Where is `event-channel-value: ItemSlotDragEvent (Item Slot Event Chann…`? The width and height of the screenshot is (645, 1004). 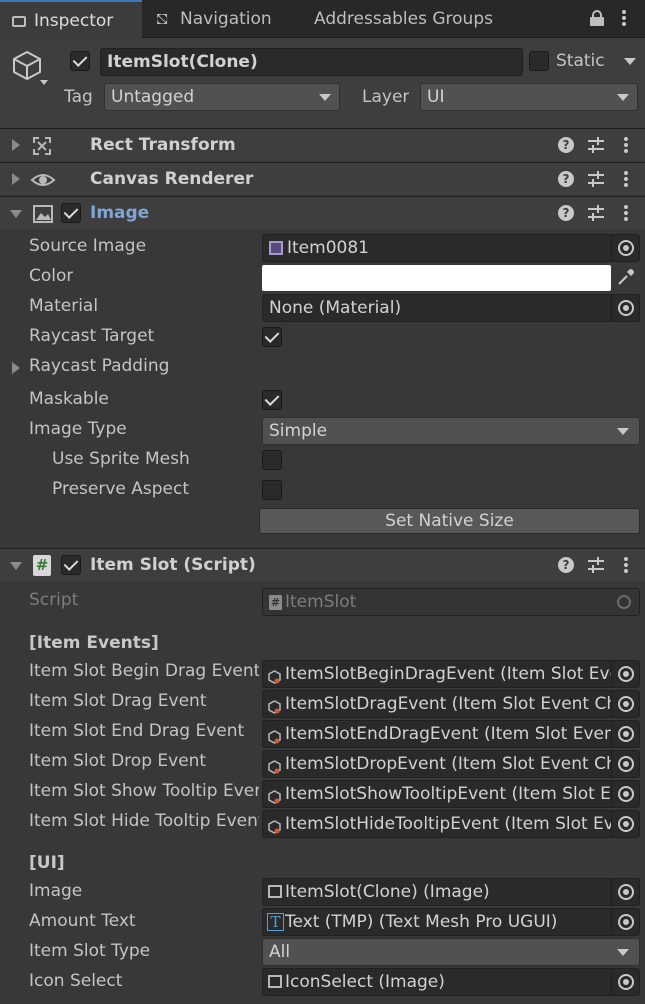
event-channel-value: ItemSlotDragEvent (Item Slot Event Chann… is located at coordinates (462, 704).